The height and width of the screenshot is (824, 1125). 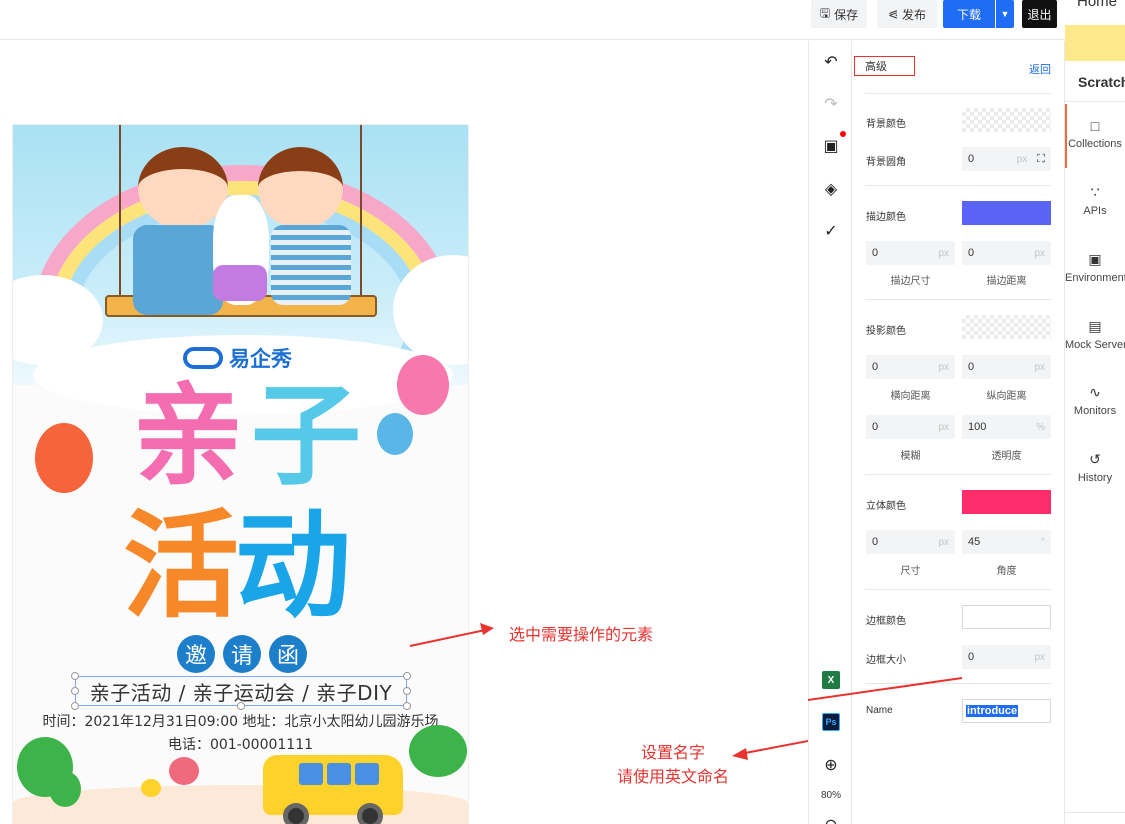 I want to click on sidebar-item-mock-servers: ▤ Mock Servers, so click(x=1095, y=334).